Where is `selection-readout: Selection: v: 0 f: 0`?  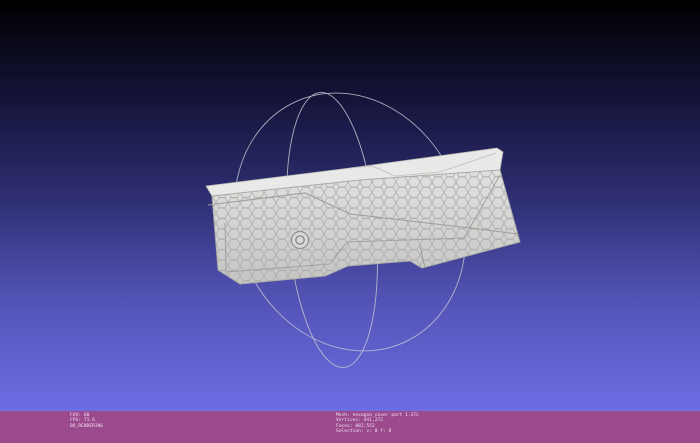 selection-readout: Selection: v: 0 f: 0 is located at coordinates (364, 432).